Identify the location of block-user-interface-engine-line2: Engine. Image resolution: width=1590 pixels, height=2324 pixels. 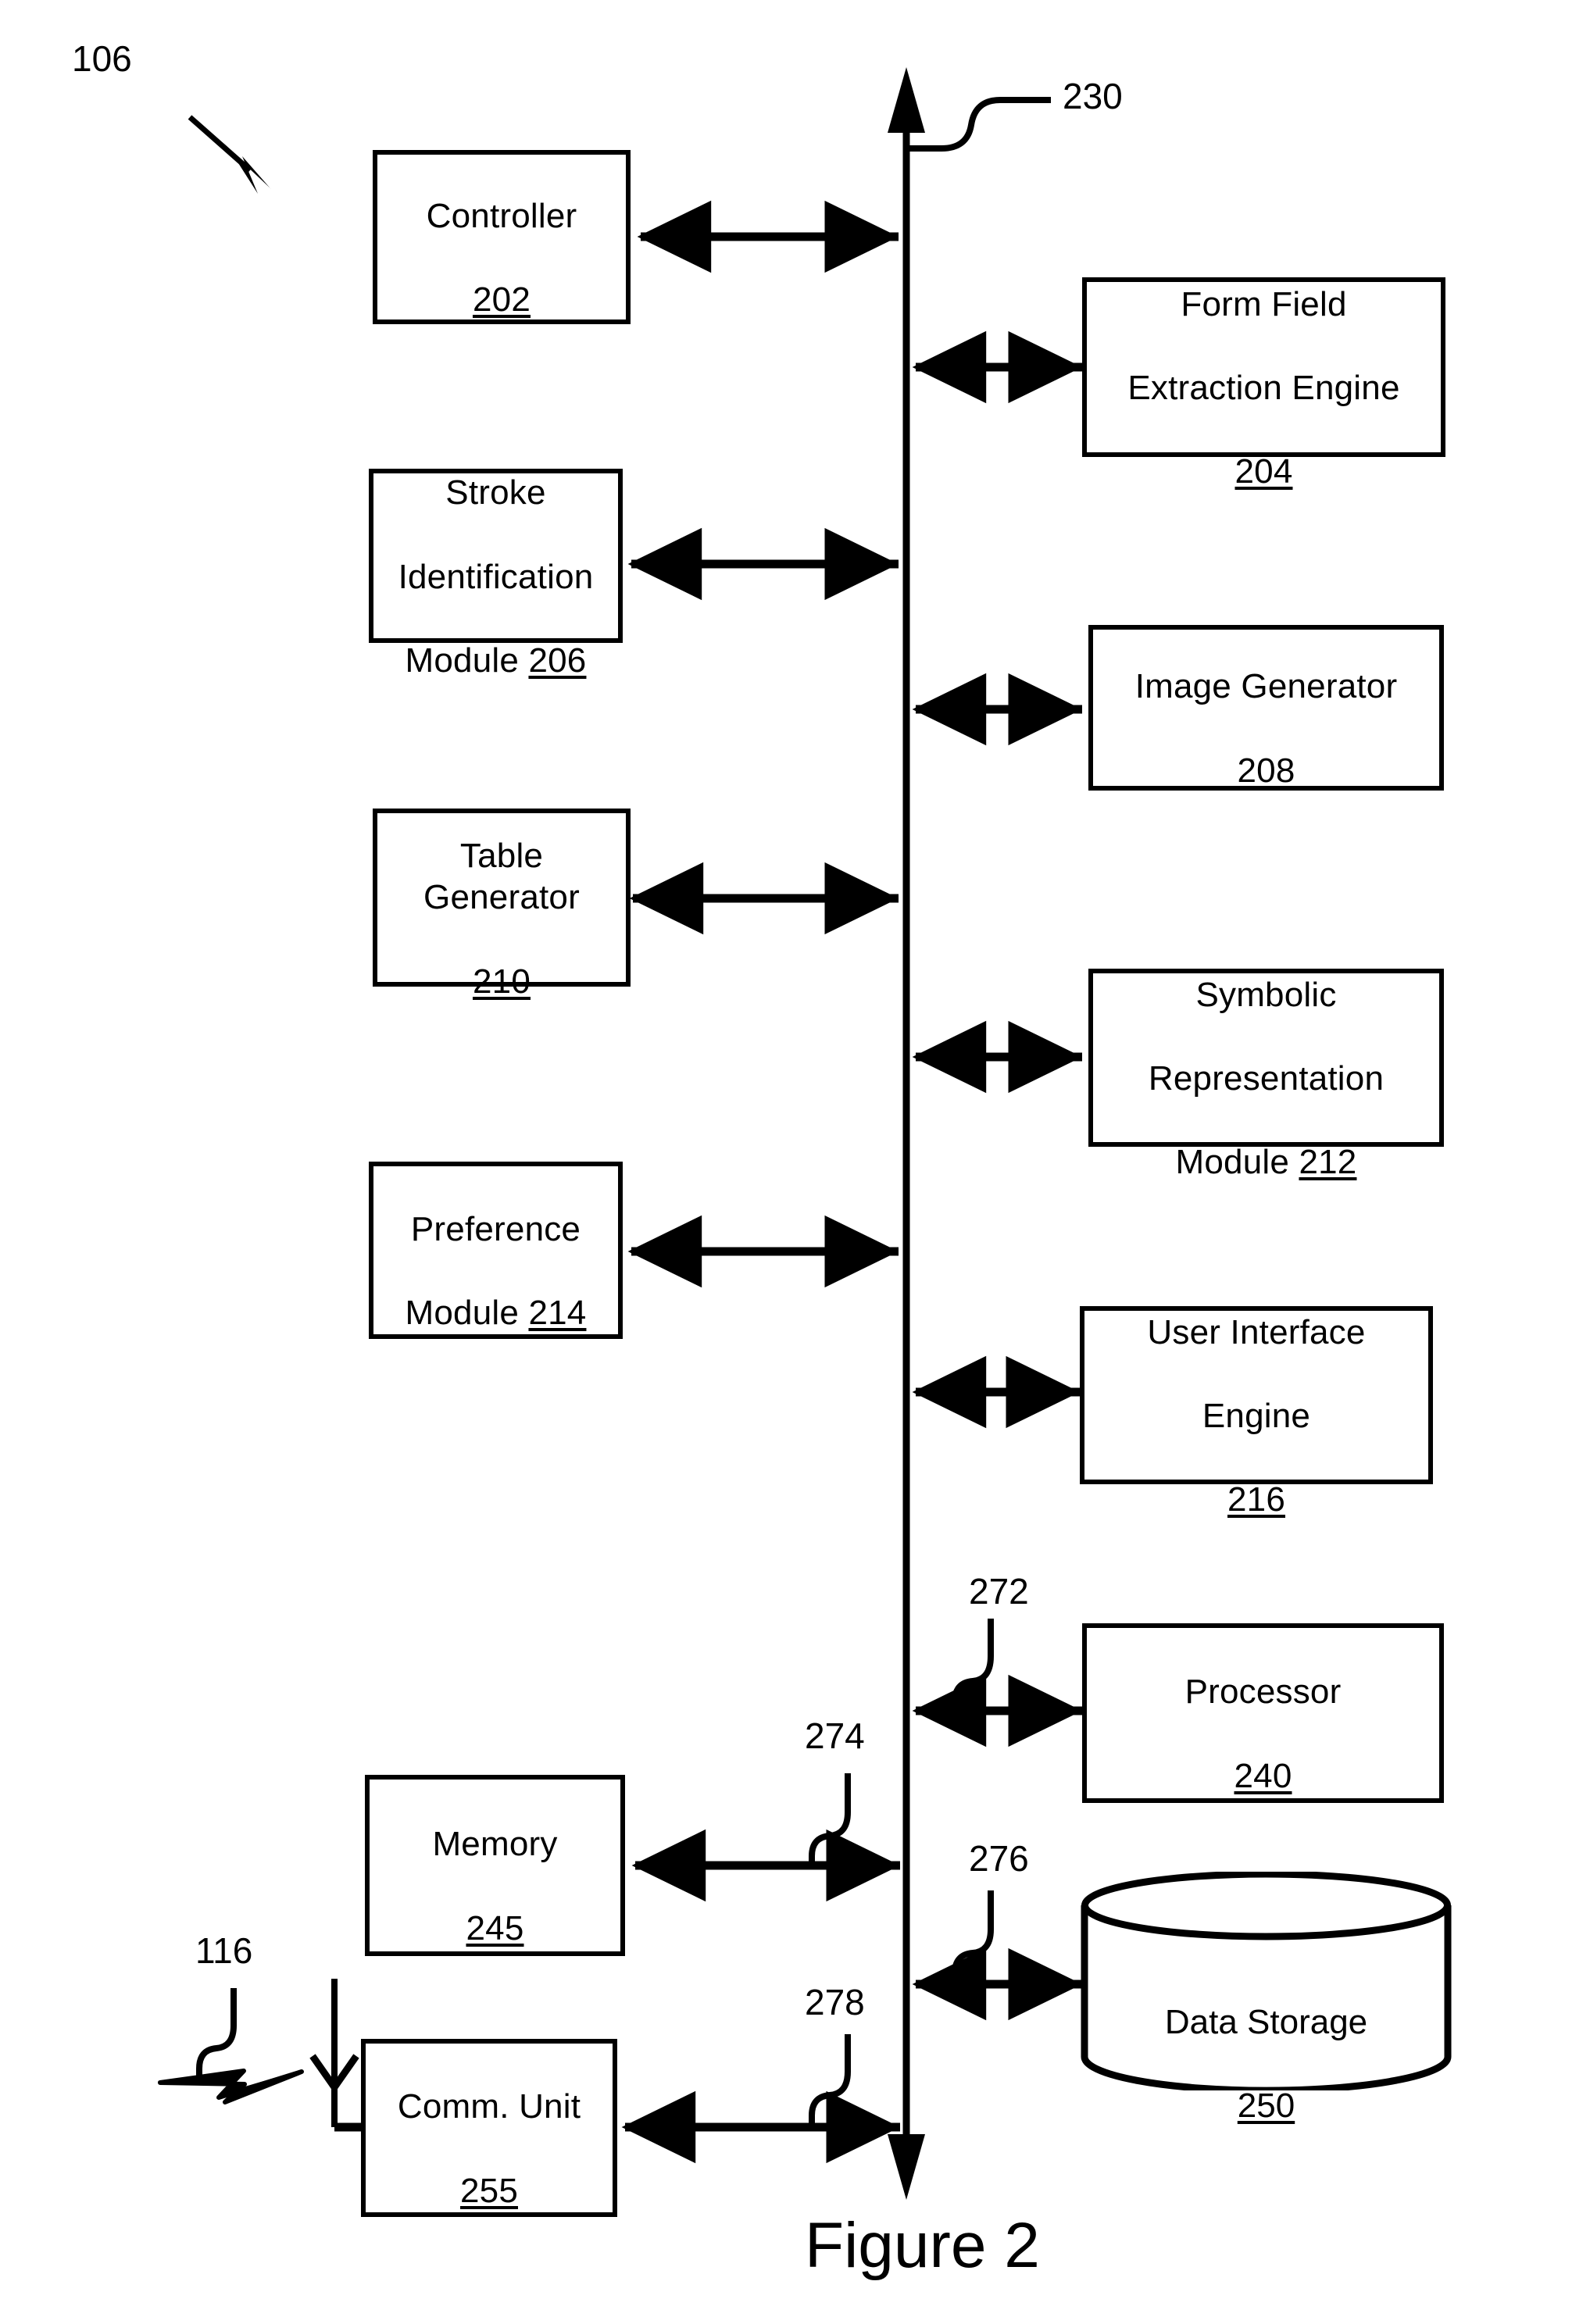
(1256, 1416).